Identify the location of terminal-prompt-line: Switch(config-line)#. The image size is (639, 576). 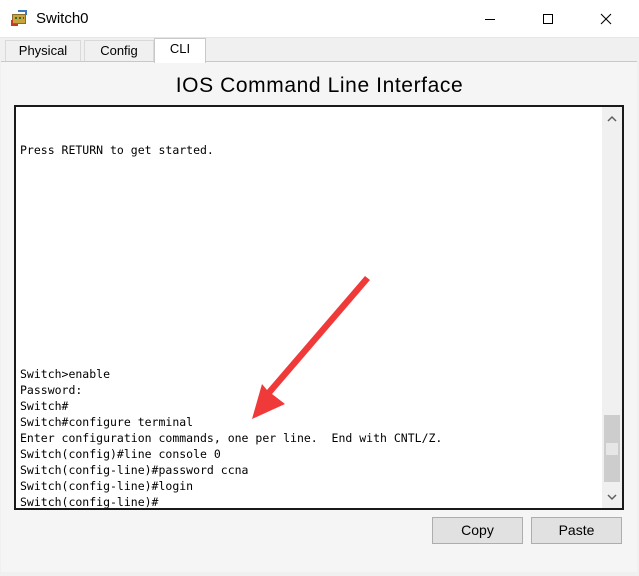
(89, 502).